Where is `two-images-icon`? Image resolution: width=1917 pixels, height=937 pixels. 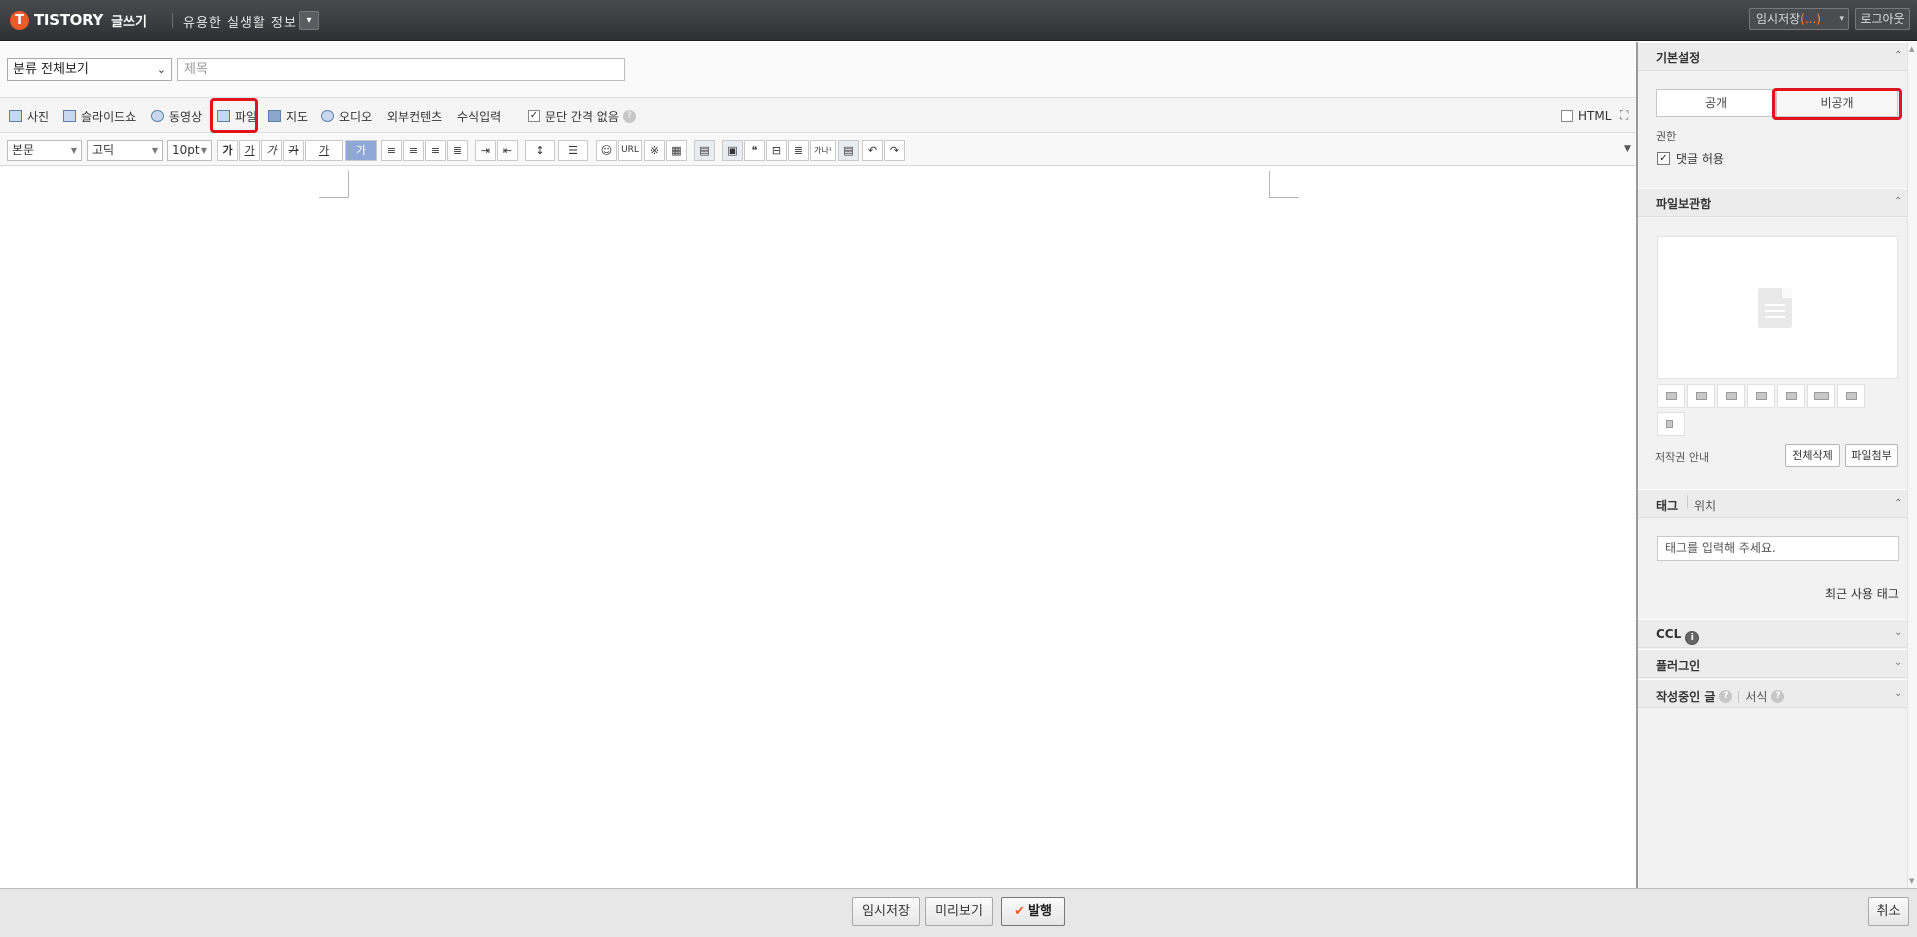 two-images-icon is located at coordinates (1791, 396).